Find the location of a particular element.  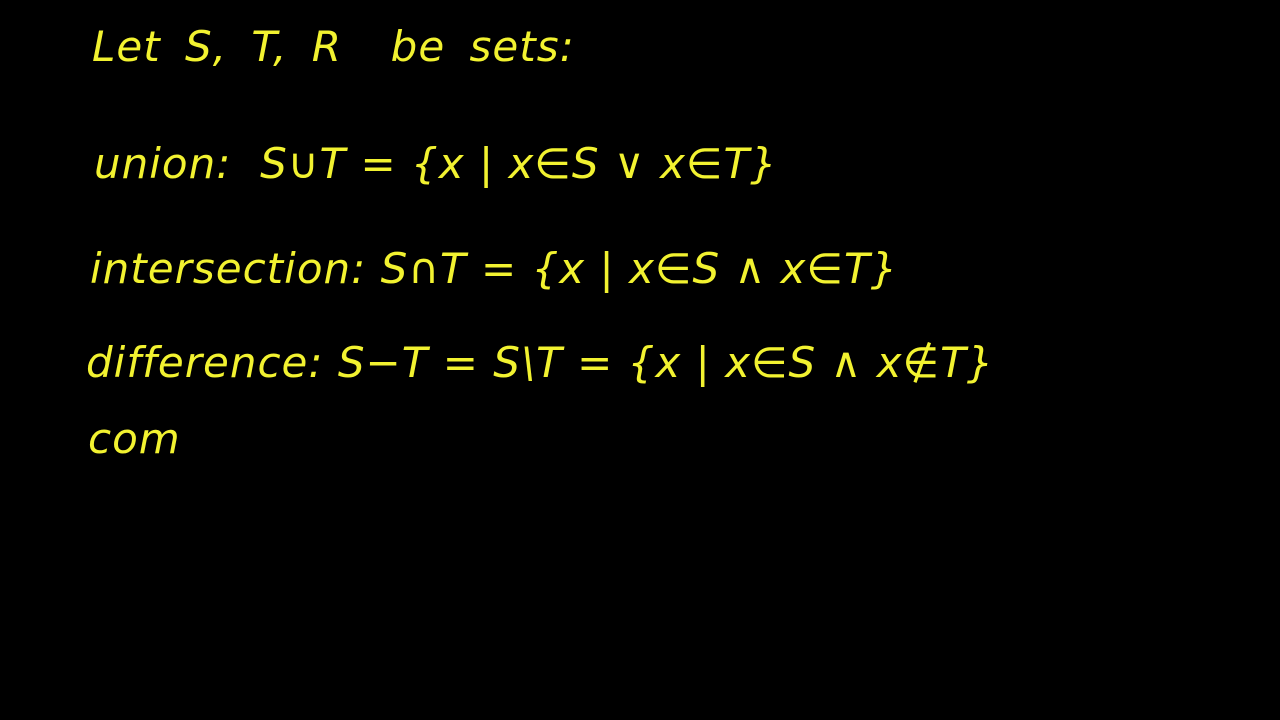

intro-line: Let S, T, R be sets: is located at coordinates (333, 46).